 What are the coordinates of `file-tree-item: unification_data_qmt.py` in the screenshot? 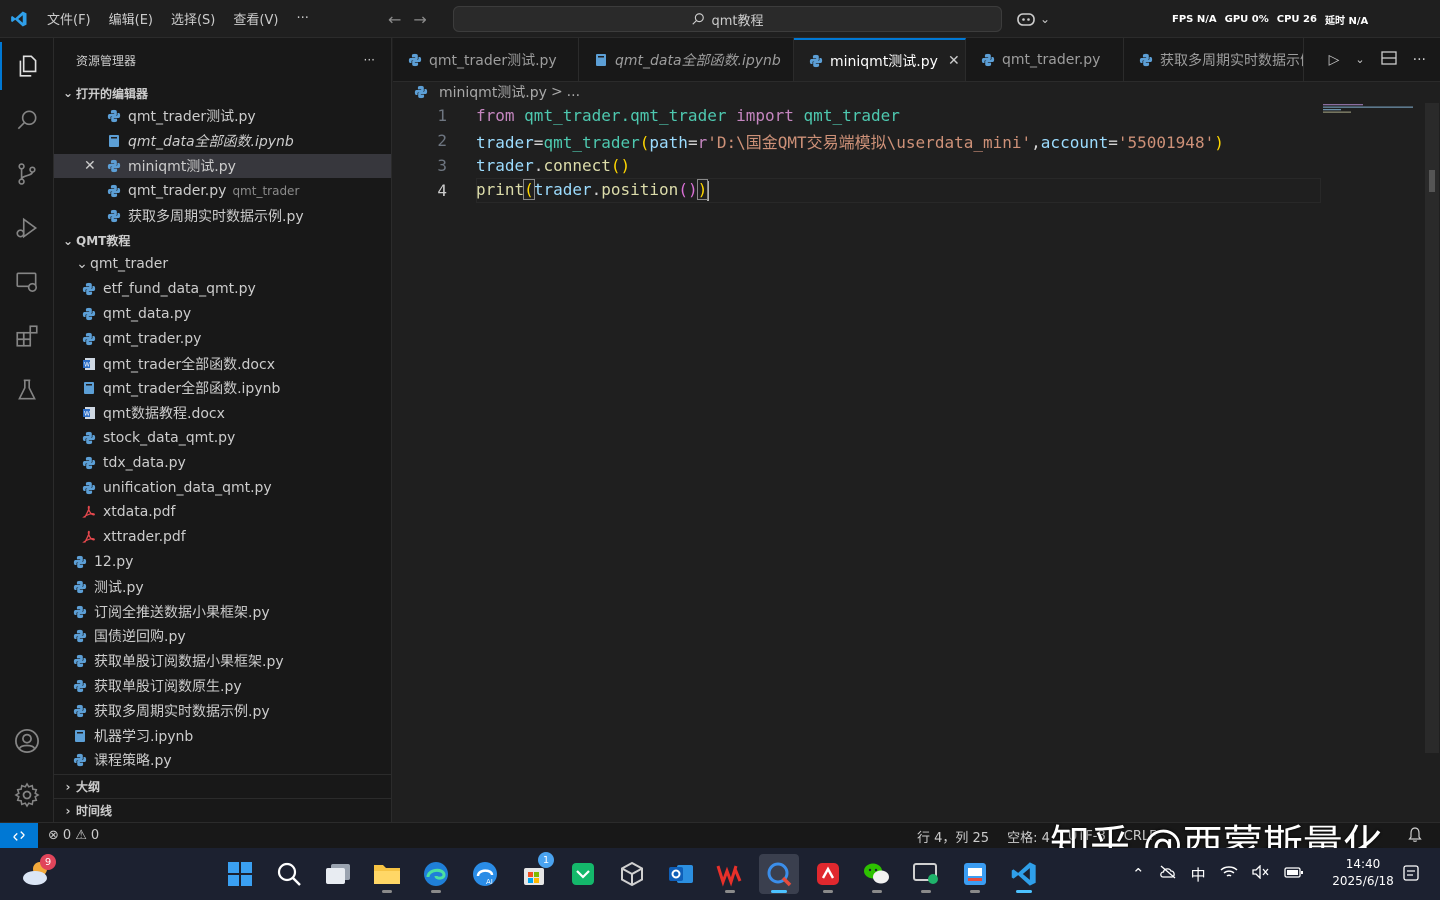 It's located at (222, 487).